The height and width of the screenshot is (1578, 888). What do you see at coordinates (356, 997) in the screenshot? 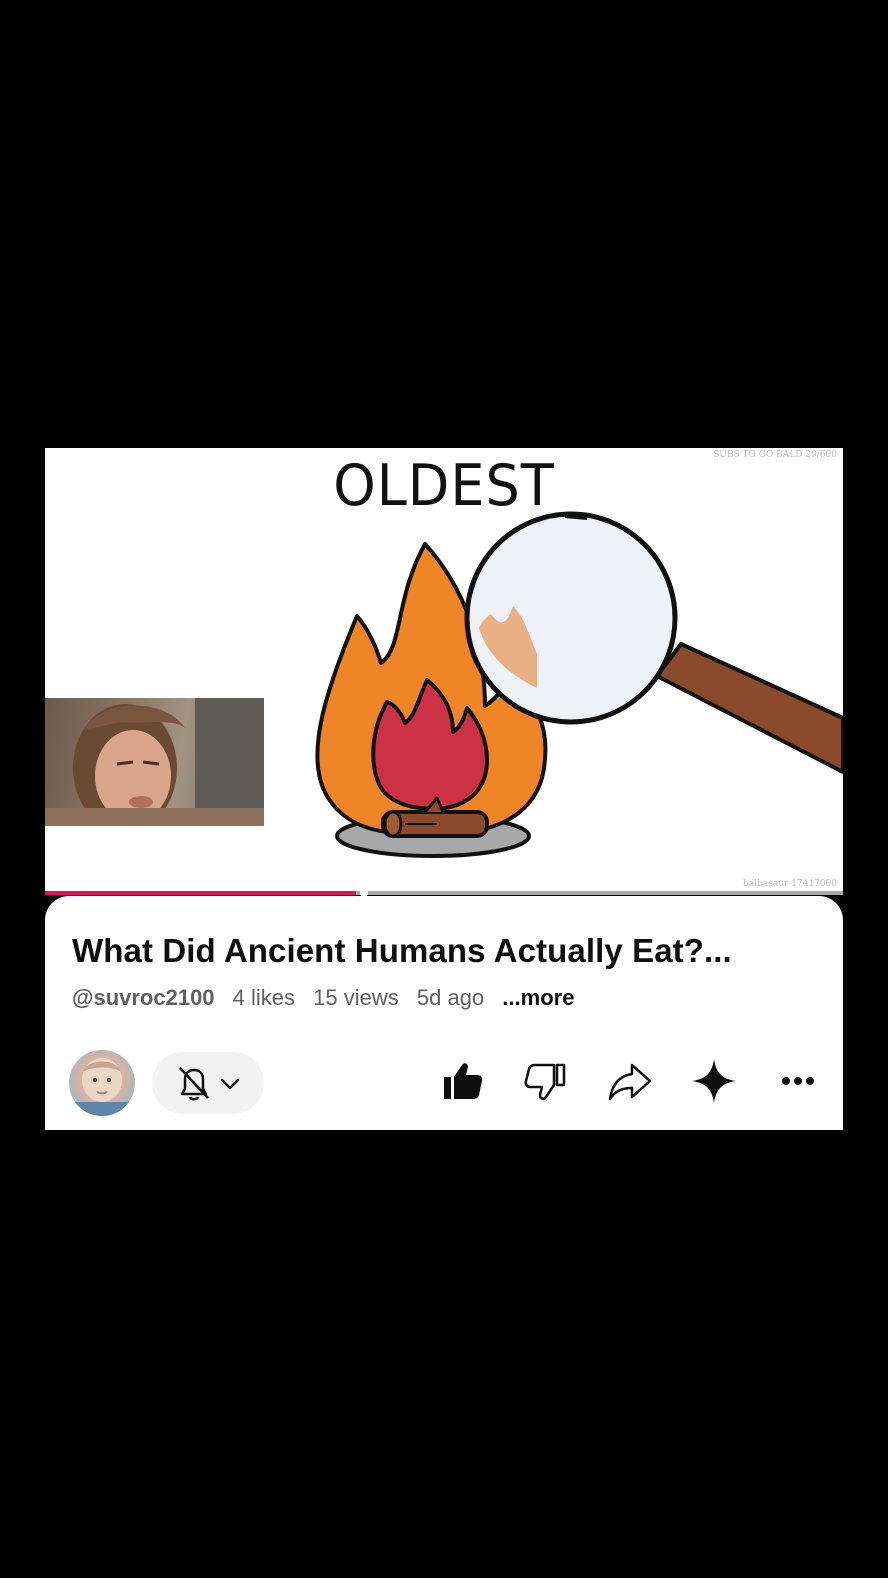
I see `views-count: 15 views` at bounding box center [356, 997].